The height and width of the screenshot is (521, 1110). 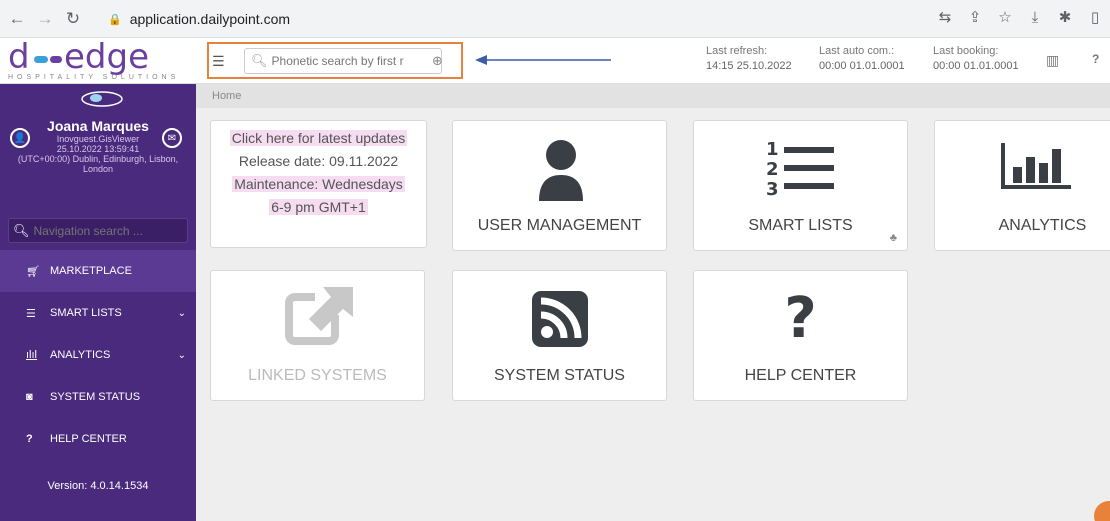 I want to click on sidebar-item-smart-lists: ☰ SMART LISTS ⌄, so click(x=98, y=313).